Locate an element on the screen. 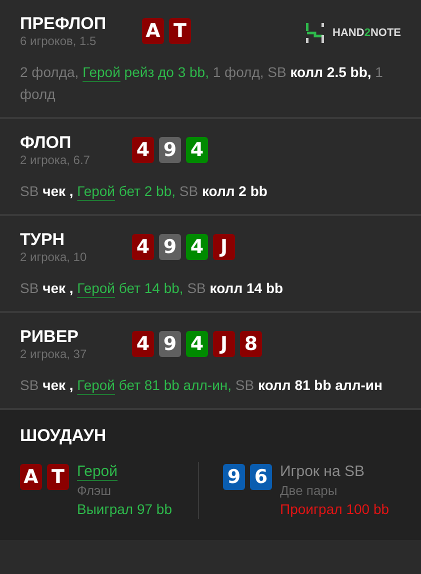 The width and height of the screenshot is (421, 574). logo-text: HAND2NOTE is located at coordinates (366, 33).